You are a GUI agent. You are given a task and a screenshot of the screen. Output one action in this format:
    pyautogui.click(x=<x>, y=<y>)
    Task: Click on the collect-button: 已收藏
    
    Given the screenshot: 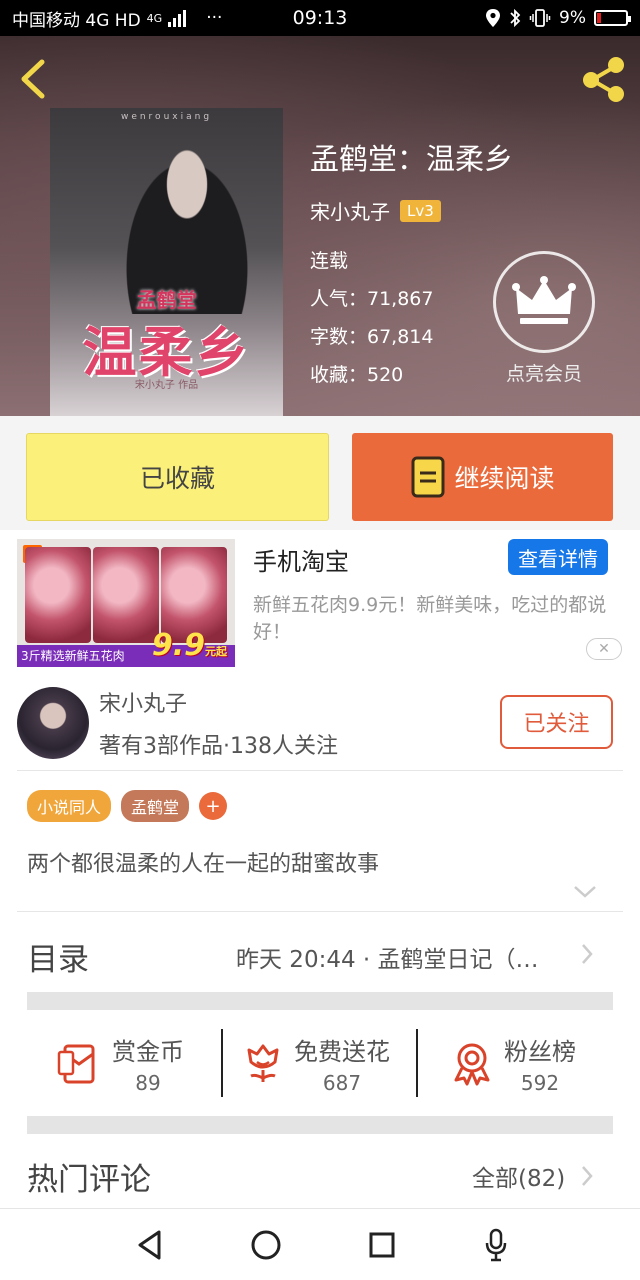 What is the action you would take?
    pyautogui.click(x=177, y=477)
    